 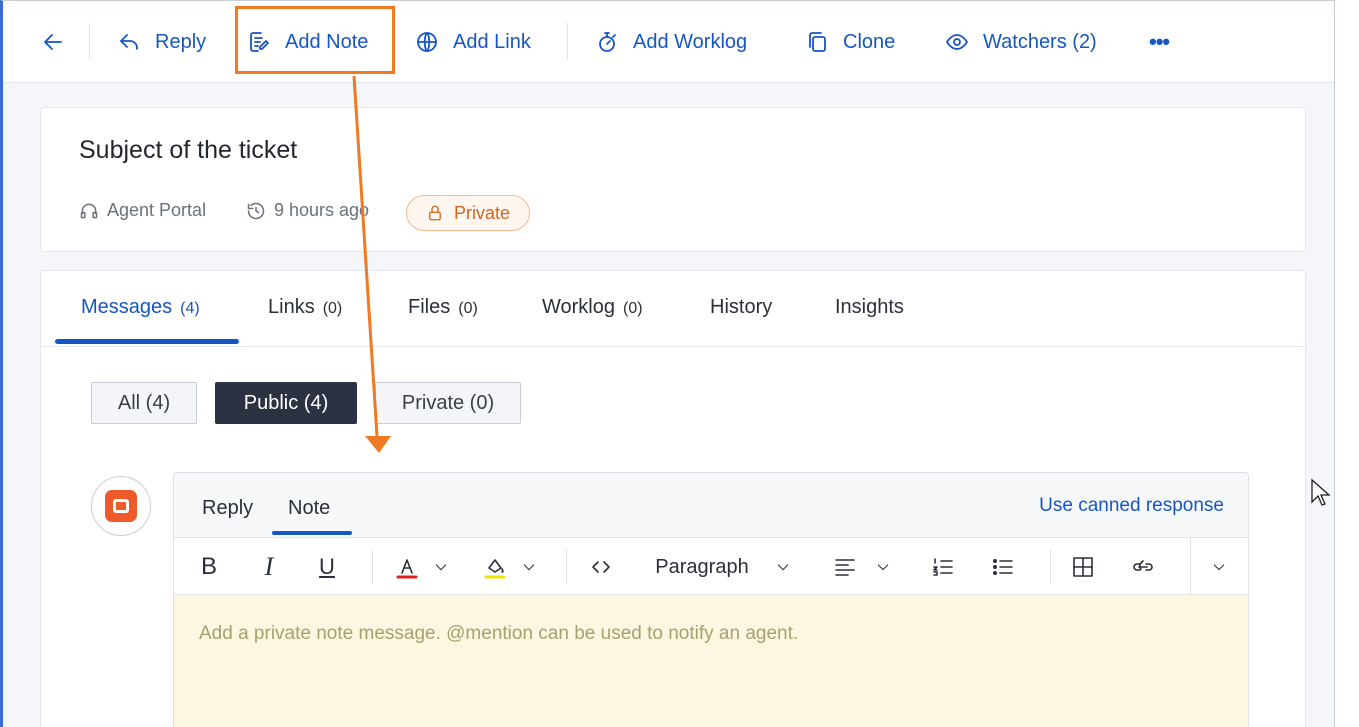 I want to click on tab-label: Insights, so click(x=869, y=307).